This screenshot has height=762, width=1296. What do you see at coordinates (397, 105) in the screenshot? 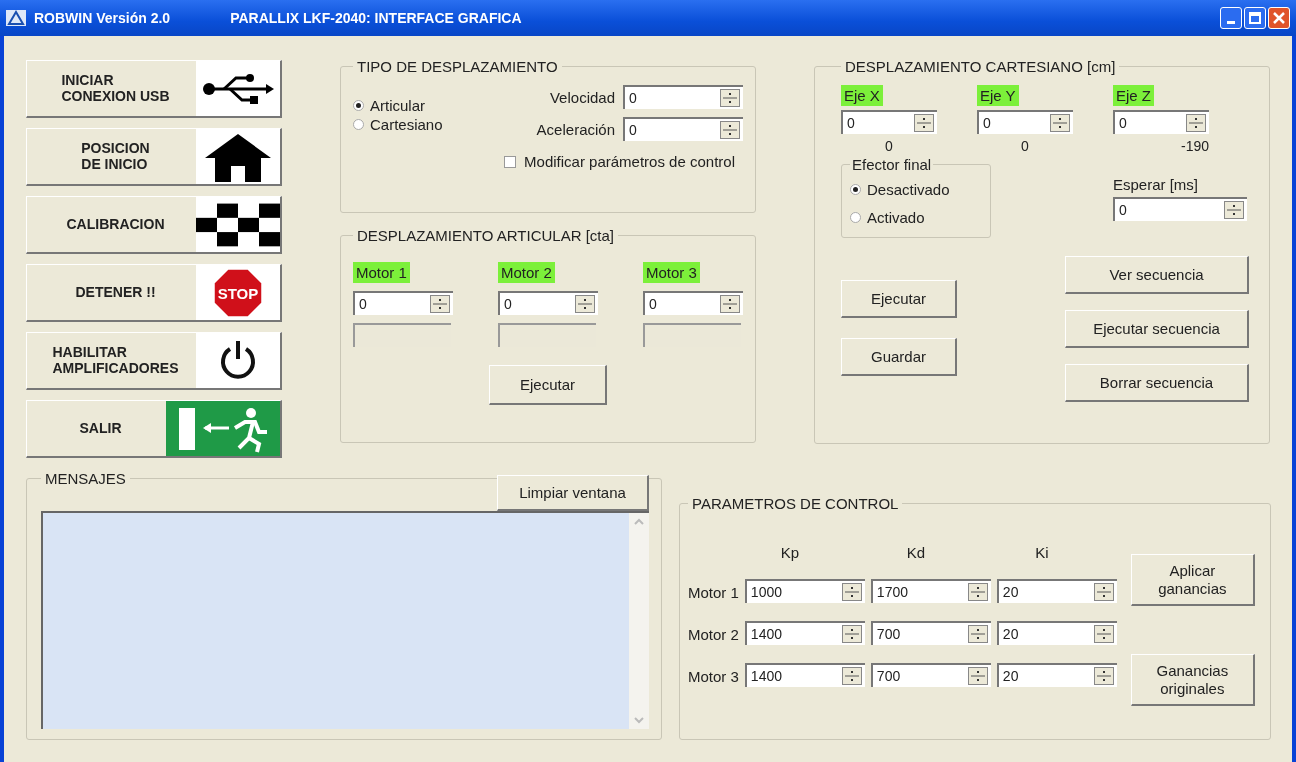
I see `radio-label: Articular` at bounding box center [397, 105].